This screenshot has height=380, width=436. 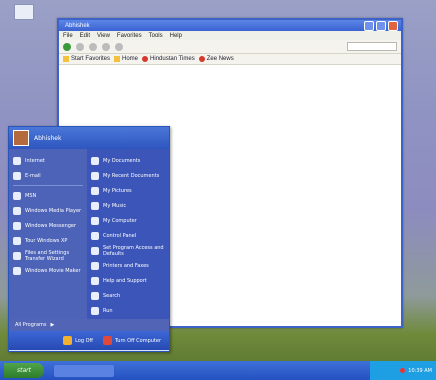 What do you see at coordinates (21, 138) in the screenshot?
I see `avatar` at bounding box center [21, 138].